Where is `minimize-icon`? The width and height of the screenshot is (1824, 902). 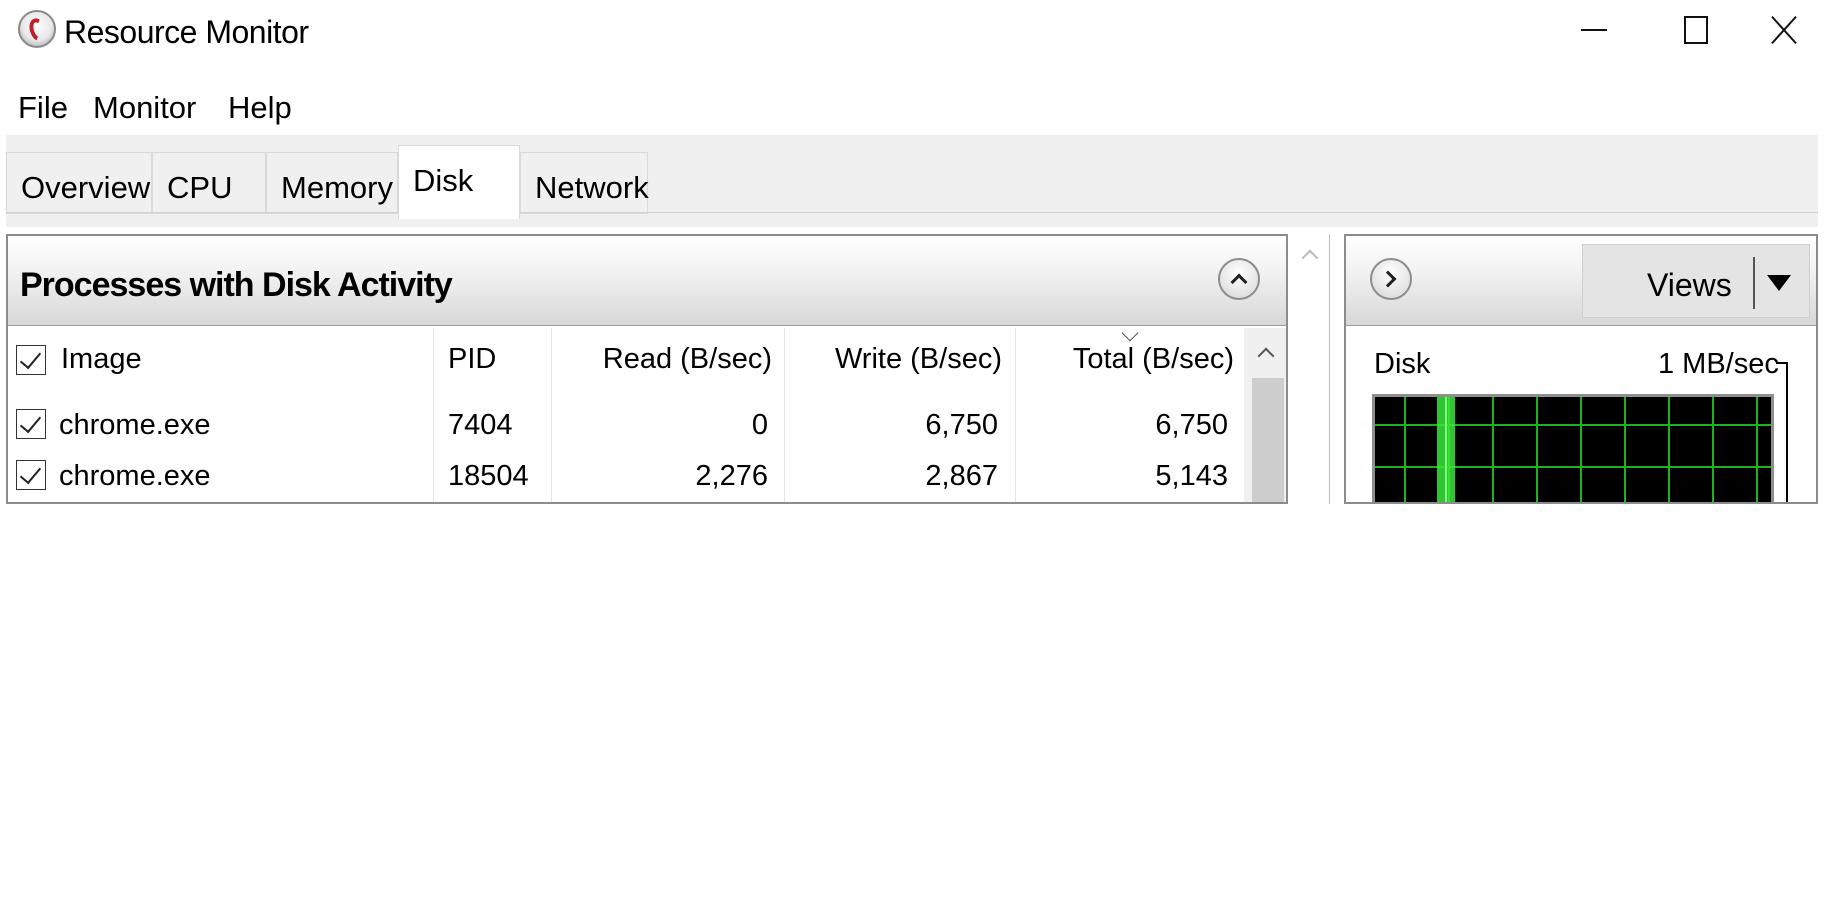
minimize-icon is located at coordinates (1594, 30).